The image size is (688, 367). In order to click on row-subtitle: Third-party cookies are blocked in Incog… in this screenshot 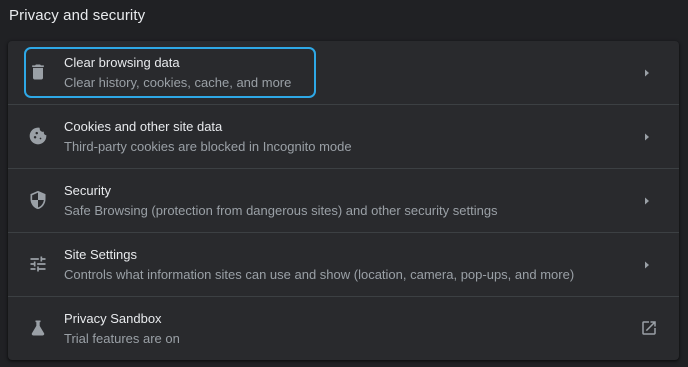, I will do `click(208, 146)`.